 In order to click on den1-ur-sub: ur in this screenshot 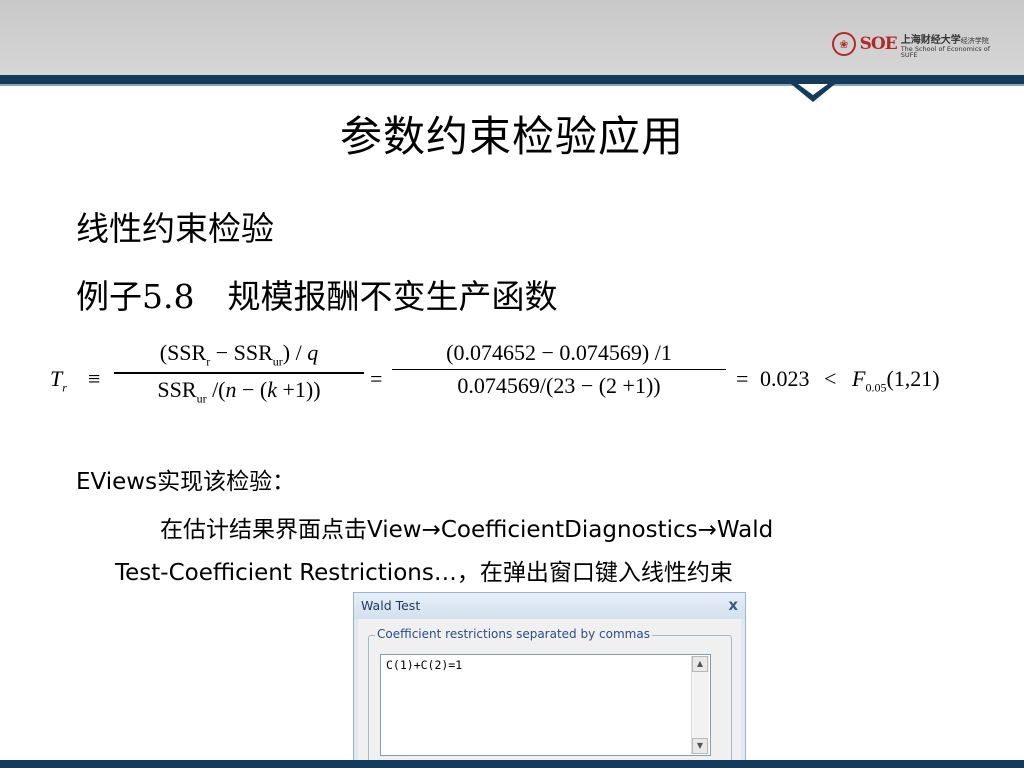, I will do `click(201, 398)`.